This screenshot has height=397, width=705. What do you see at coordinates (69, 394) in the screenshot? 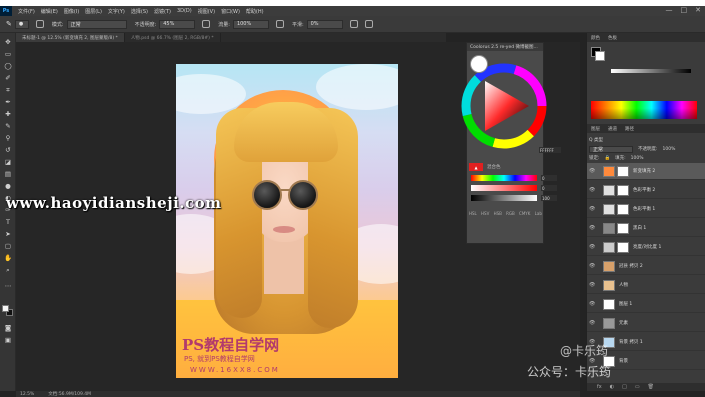
I see `doc-size: 文档:56.9M/109.4M` at bounding box center [69, 394].